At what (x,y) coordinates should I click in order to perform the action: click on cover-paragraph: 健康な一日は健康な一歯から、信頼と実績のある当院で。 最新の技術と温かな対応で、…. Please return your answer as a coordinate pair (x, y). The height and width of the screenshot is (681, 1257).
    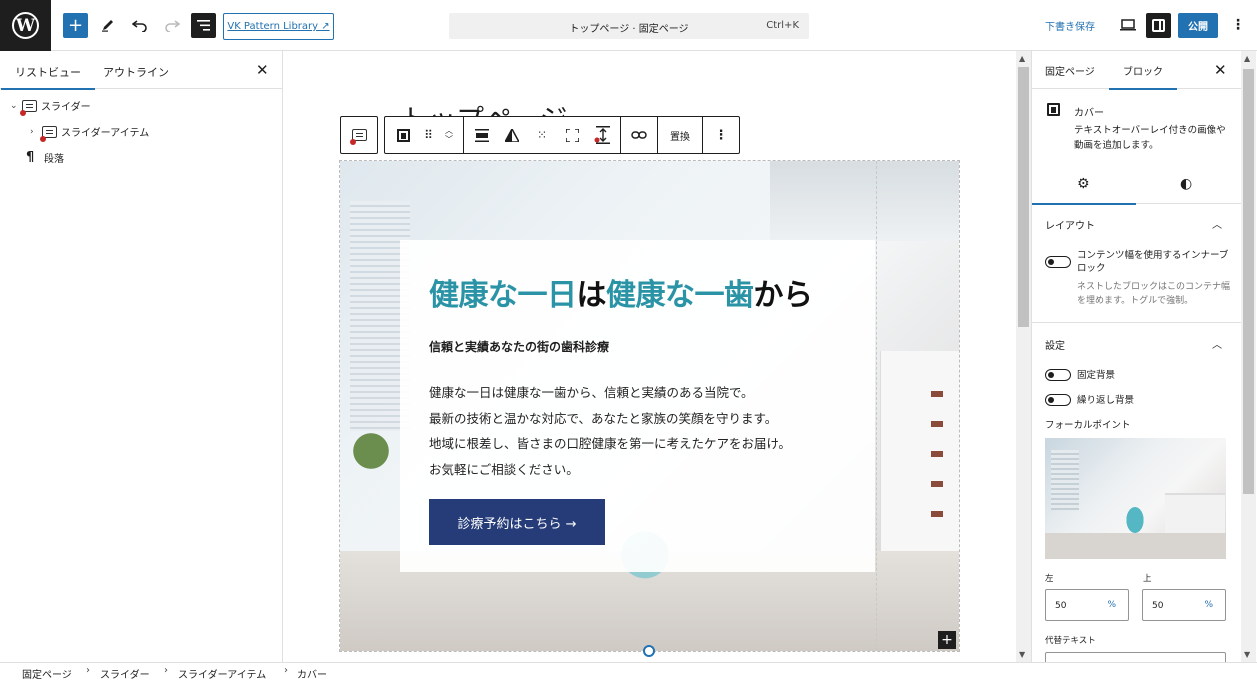
    Looking at the image, I should click on (610, 431).